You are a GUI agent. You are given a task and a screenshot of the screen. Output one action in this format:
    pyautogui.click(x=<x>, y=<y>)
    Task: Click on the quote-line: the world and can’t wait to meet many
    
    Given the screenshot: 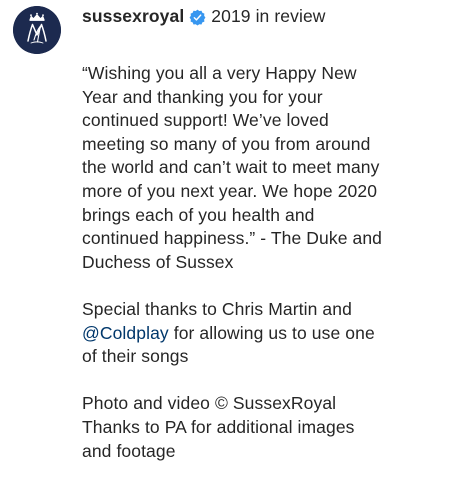 What is the action you would take?
    pyautogui.click(x=231, y=167)
    